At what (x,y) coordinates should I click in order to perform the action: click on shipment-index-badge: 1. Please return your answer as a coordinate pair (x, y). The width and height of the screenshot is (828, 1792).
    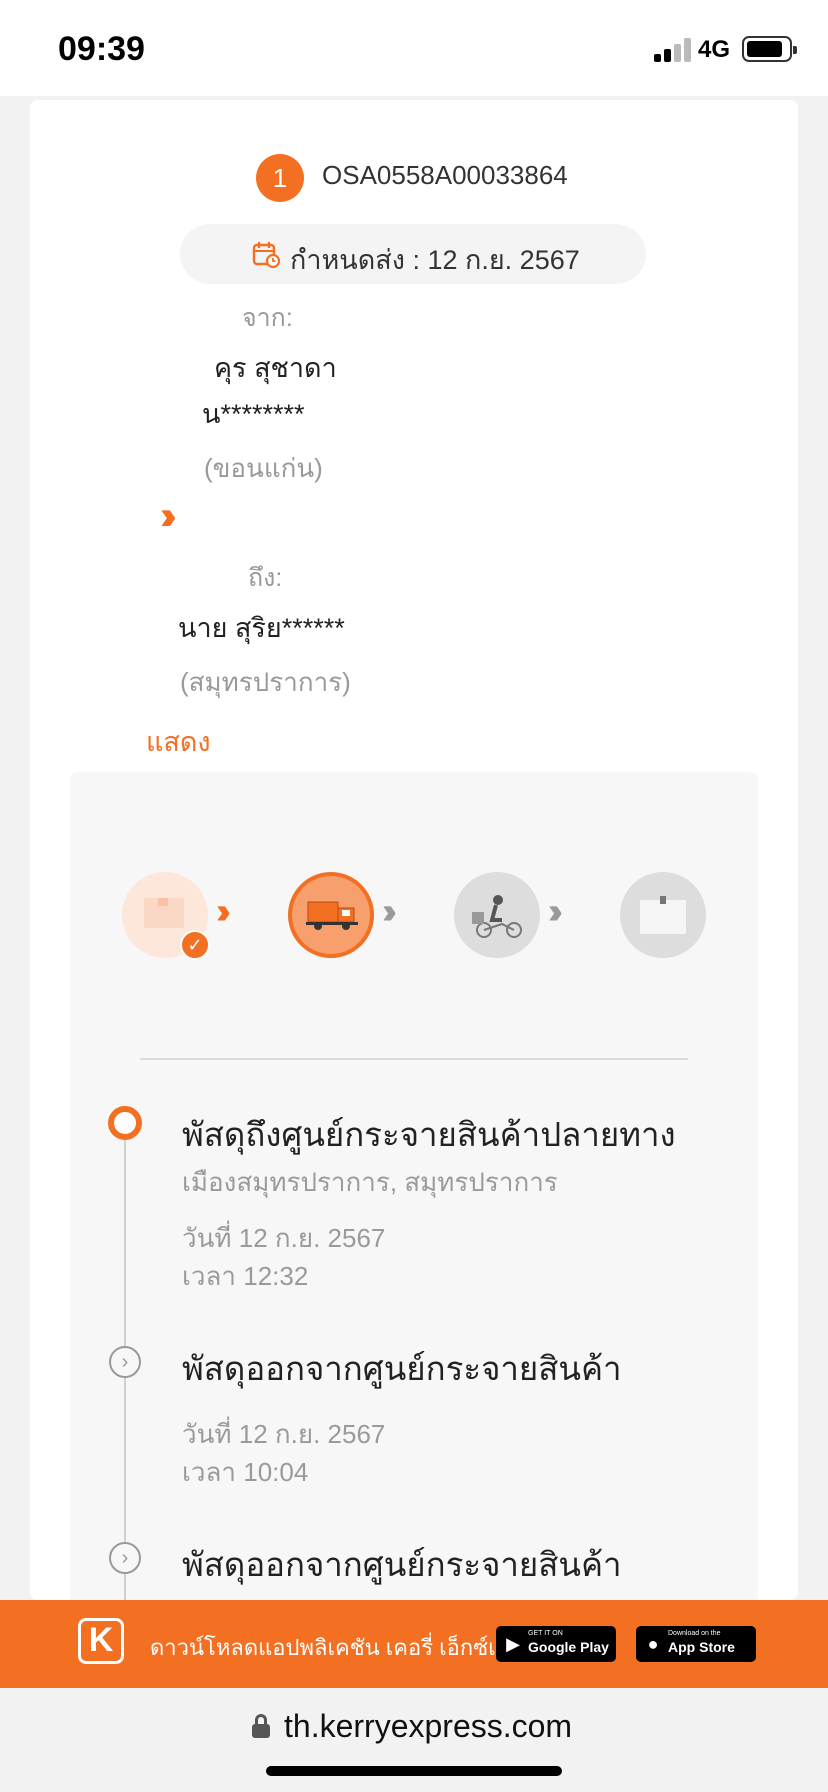
    Looking at the image, I should click on (280, 178).